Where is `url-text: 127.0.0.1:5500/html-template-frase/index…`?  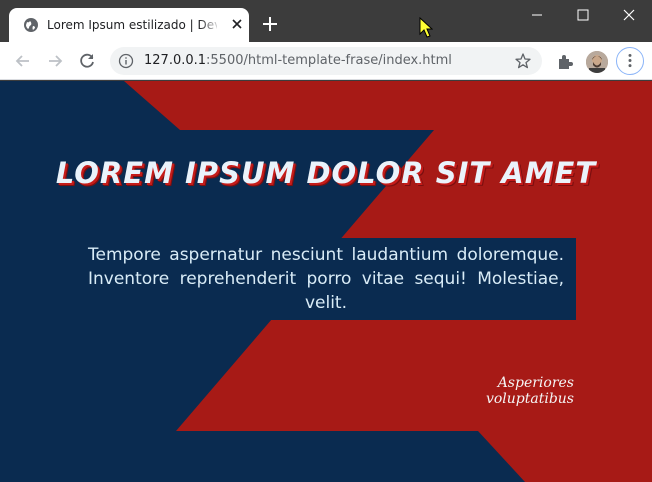 url-text: 127.0.0.1:5500/html-template-frase/index… is located at coordinates (298, 61).